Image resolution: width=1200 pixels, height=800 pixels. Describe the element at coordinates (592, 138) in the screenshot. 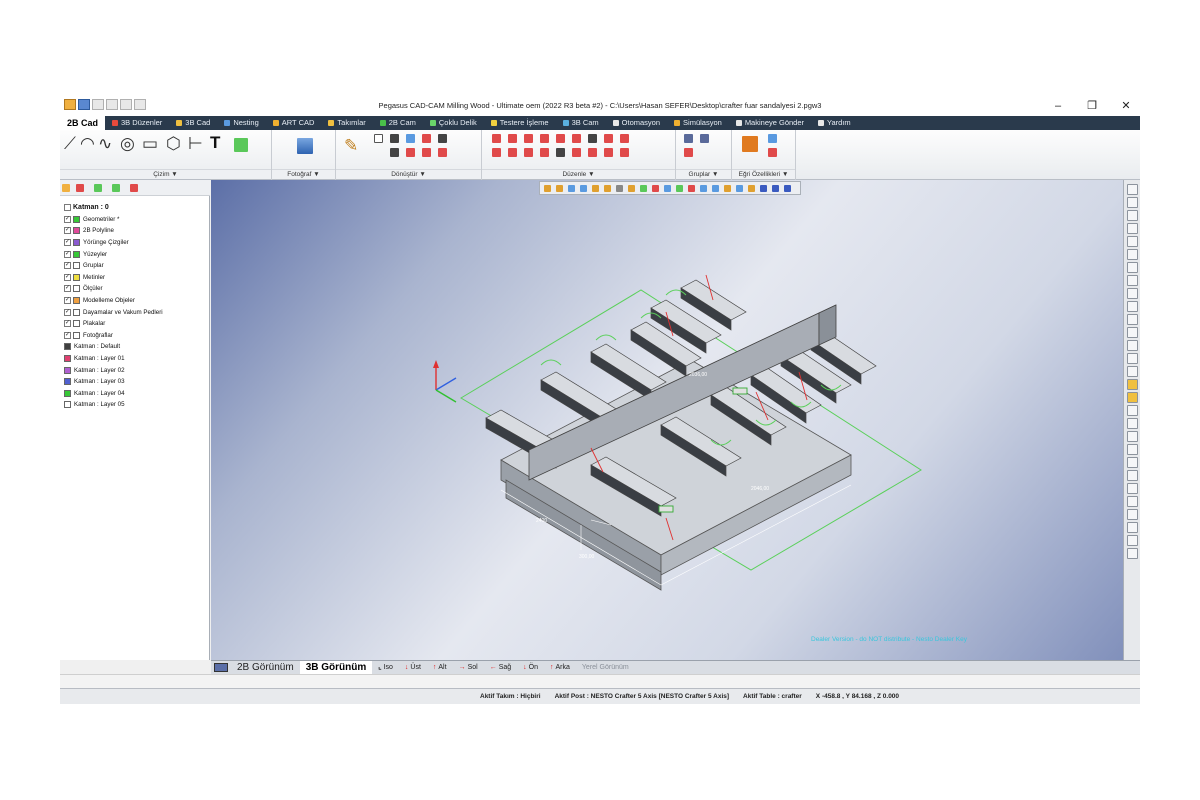

I see `smooth-icon` at that location.